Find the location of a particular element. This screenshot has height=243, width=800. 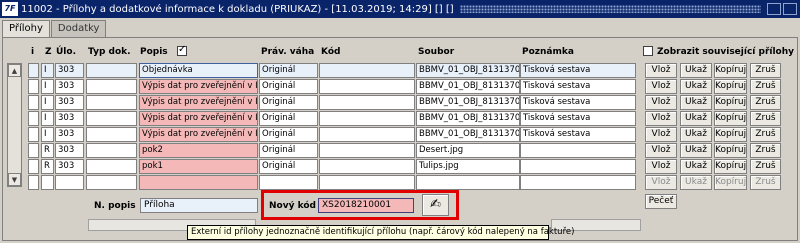

table-row: R 303 pok1 Originál Tulips.jpg is located at coordinates (320, 166).